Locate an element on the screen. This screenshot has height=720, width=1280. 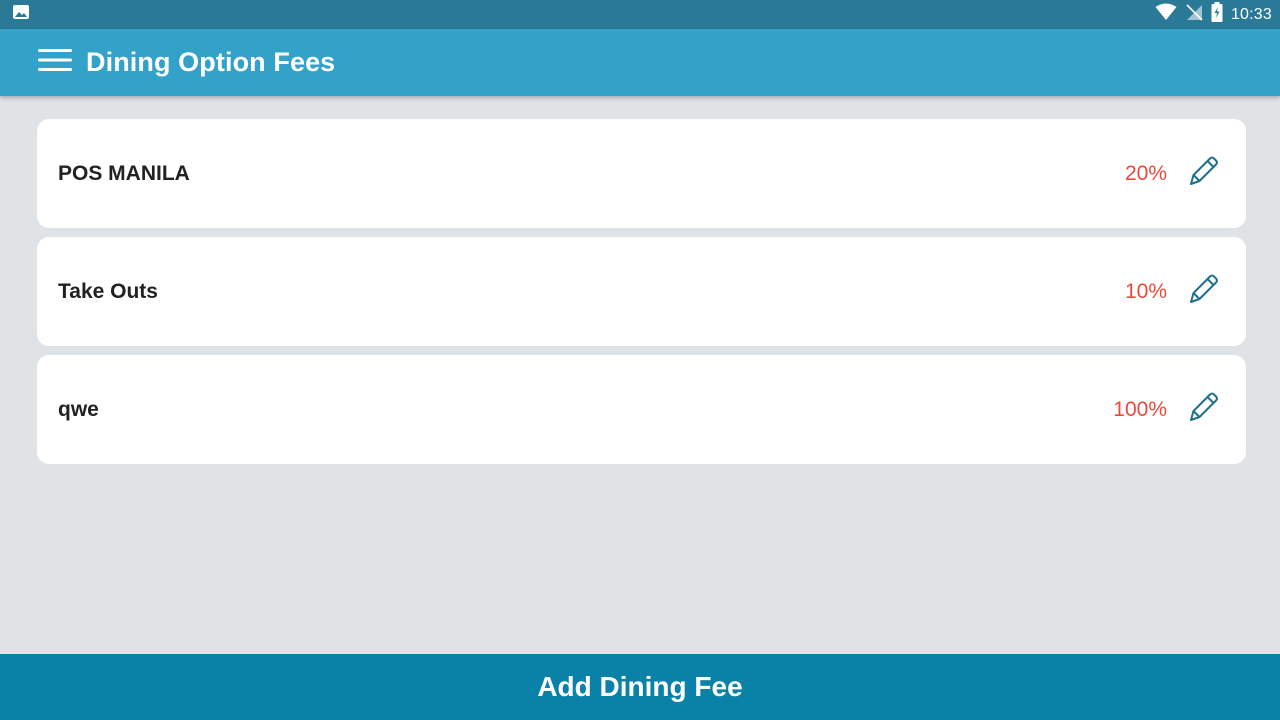
dining-fee-item: Take Outs 10% is located at coordinates (641, 291).